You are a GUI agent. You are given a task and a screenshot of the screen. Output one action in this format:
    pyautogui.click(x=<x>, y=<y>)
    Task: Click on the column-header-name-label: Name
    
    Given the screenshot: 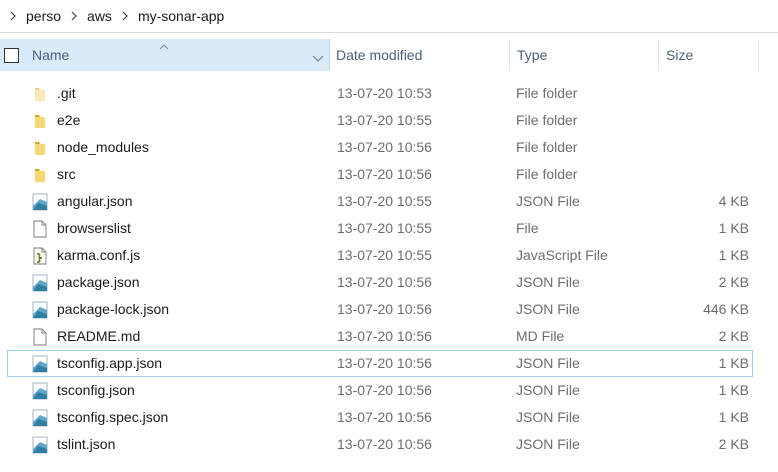 What is the action you would take?
    pyautogui.click(x=51, y=55)
    